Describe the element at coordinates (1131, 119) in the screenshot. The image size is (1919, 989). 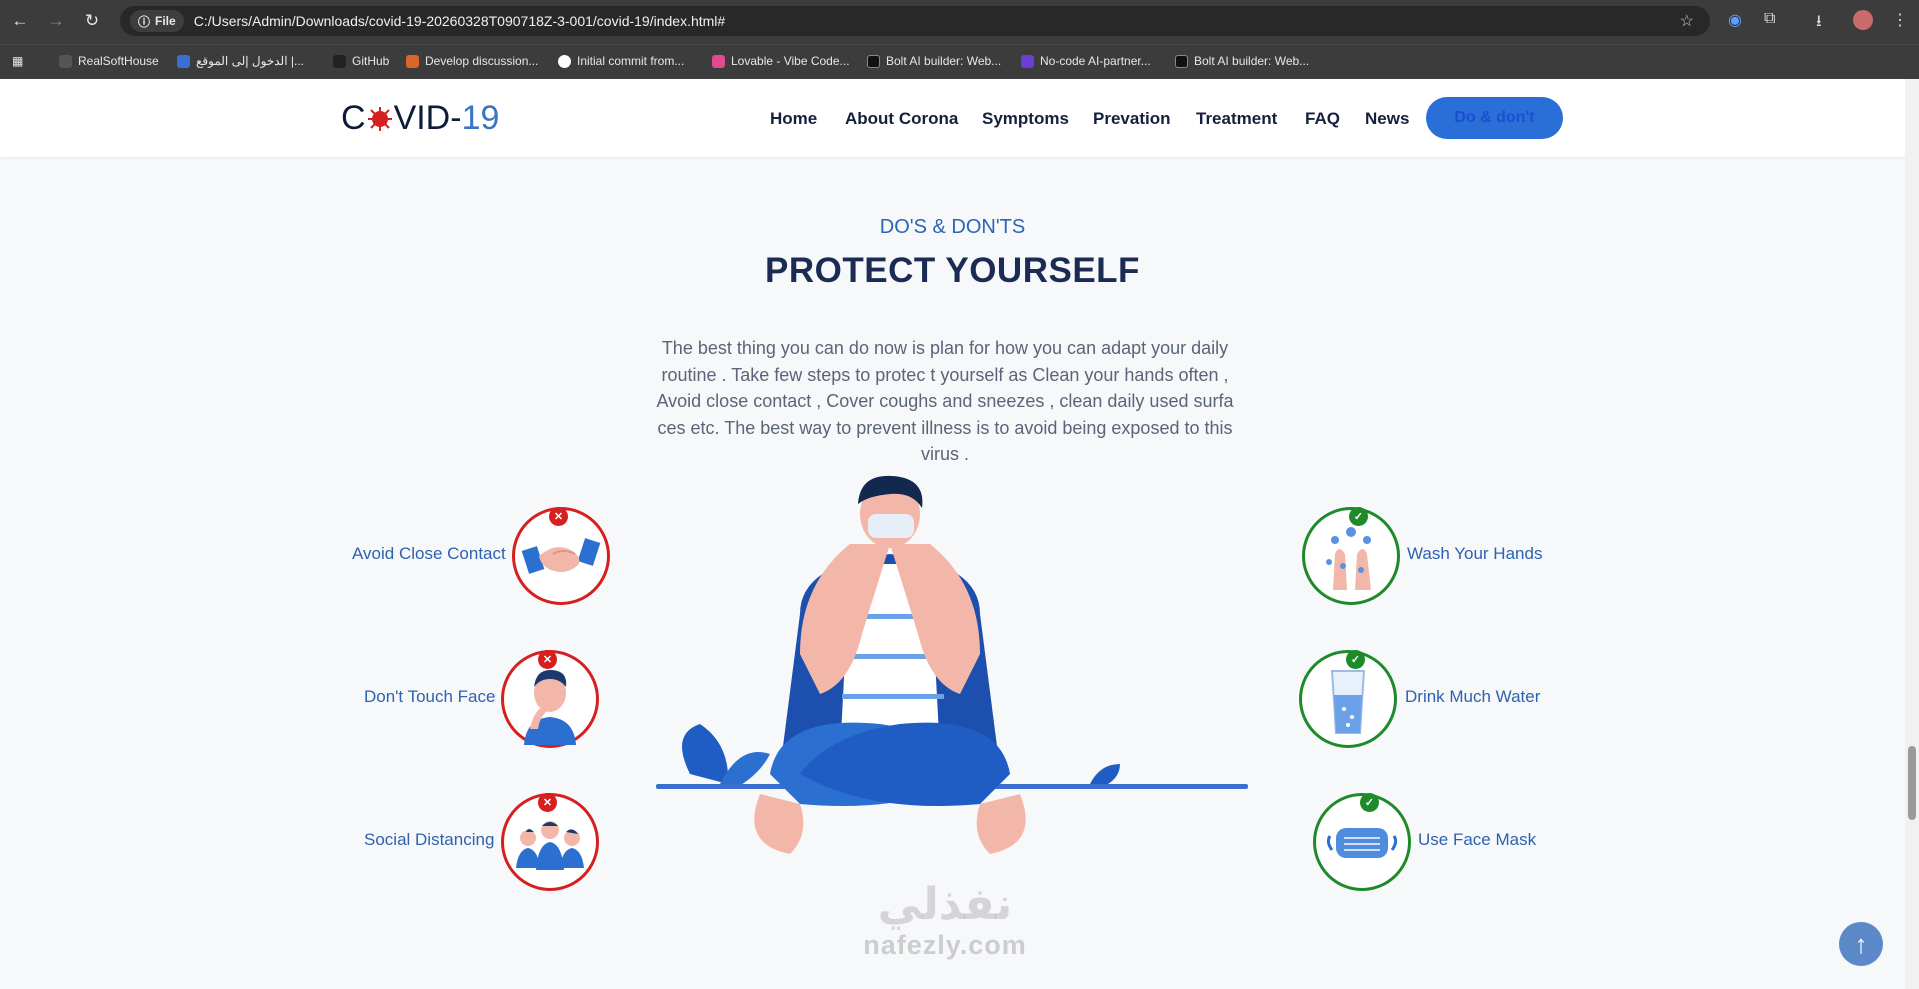
I see `nav-prevation: Prevation` at that location.